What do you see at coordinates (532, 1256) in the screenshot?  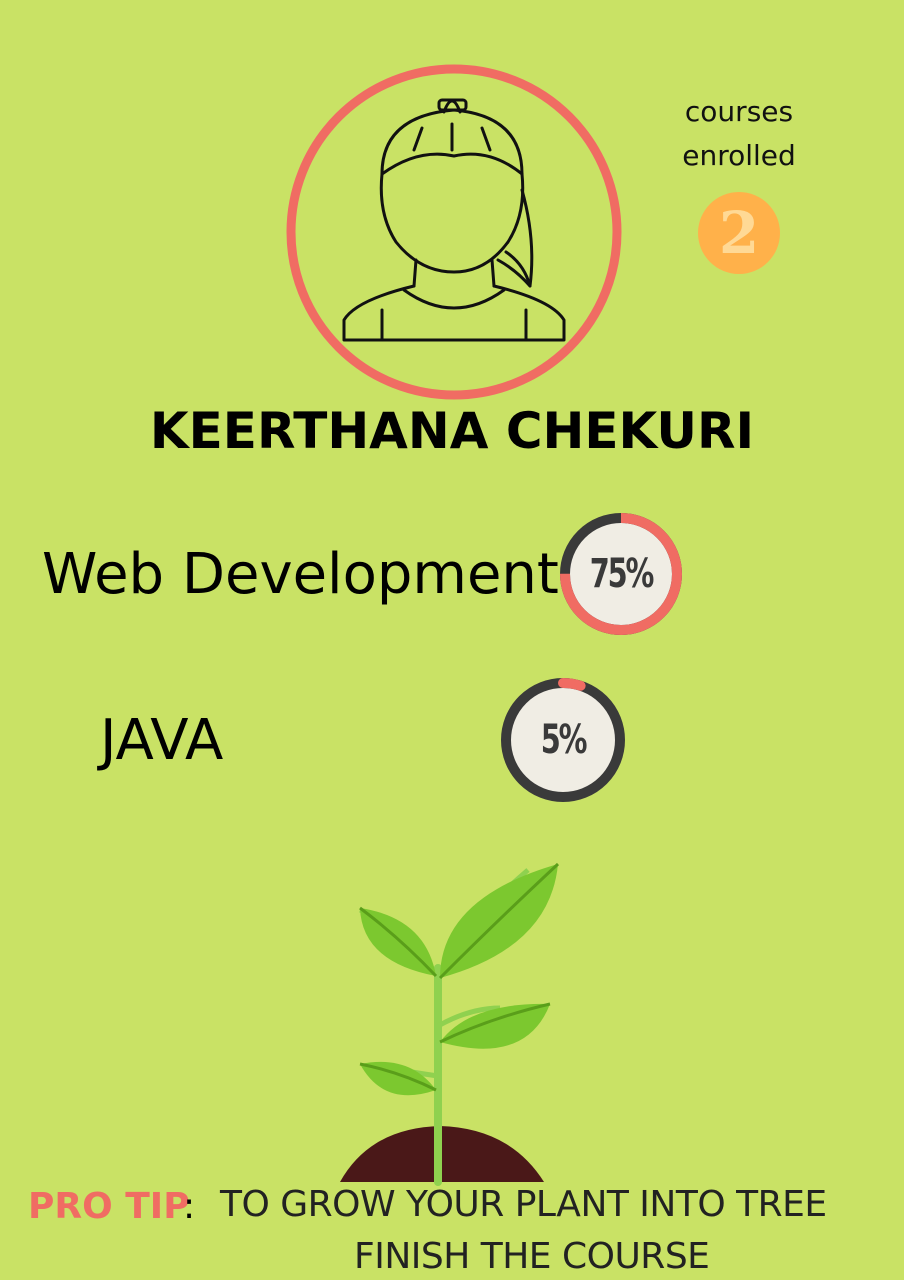 I see `pro-tip-text-line2: FINISH THE COURSE` at bounding box center [532, 1256].